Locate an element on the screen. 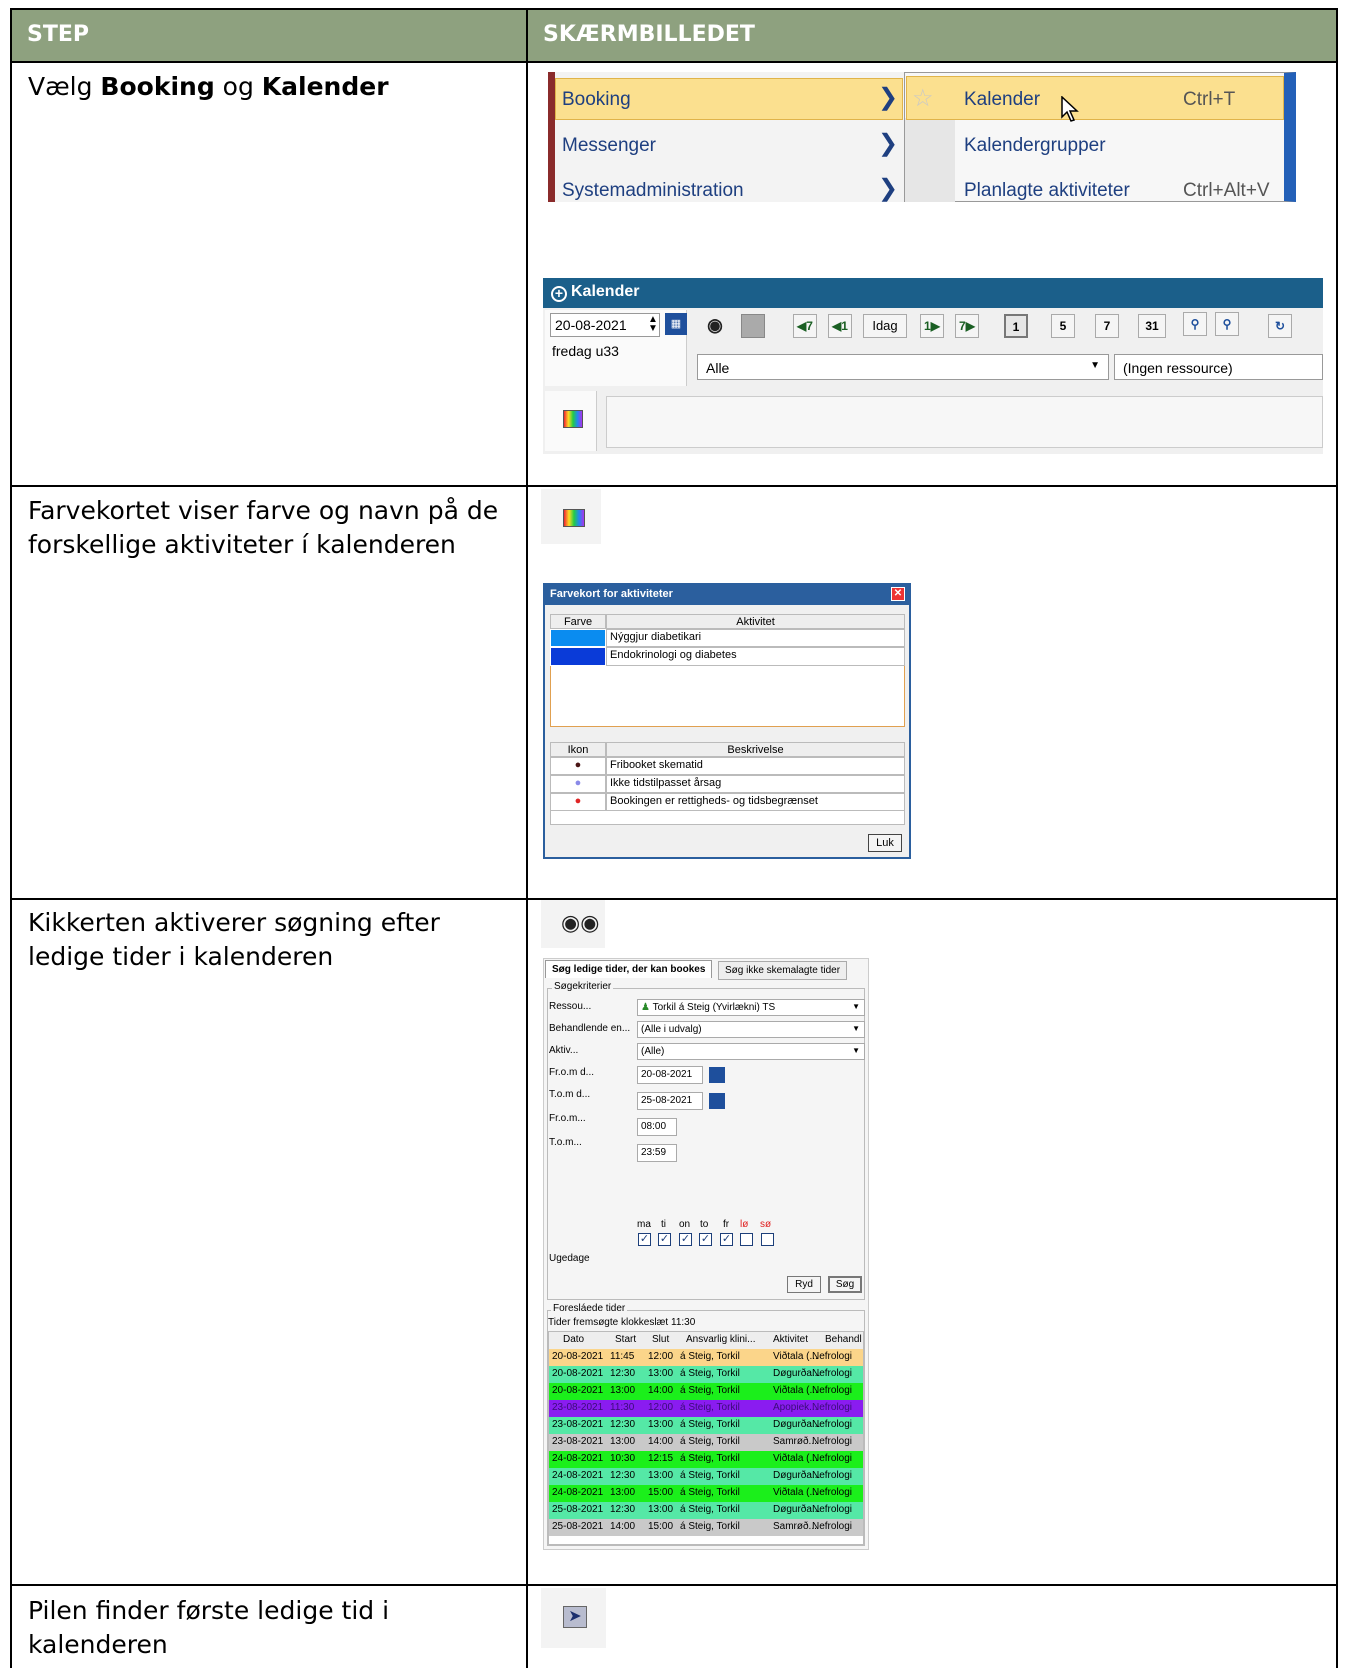 The image size is (1349, 1668). color-card-title: Farvekort for aktiviteter is located at coordinates (611, 594).